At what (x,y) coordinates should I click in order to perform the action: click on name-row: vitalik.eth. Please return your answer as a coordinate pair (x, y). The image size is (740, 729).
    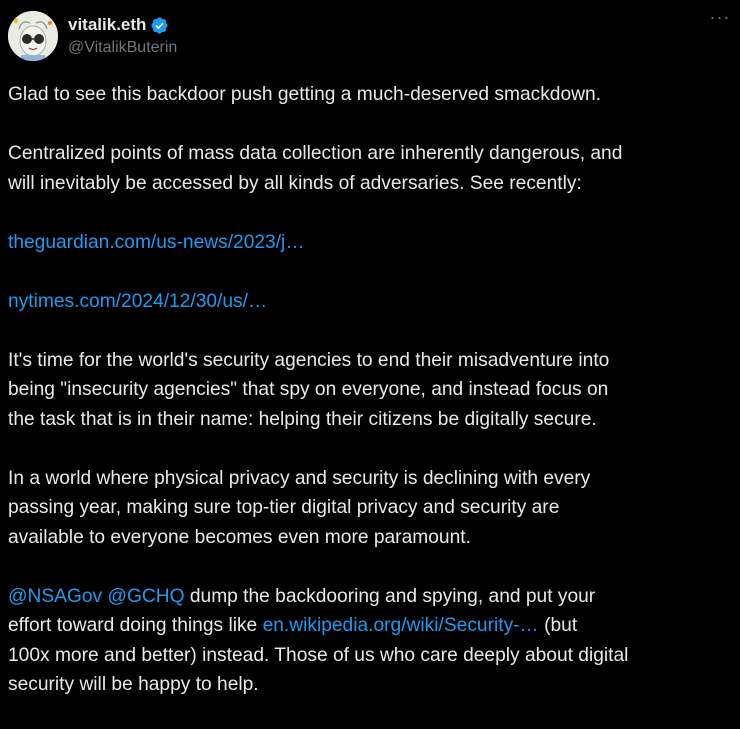
    Looking at the image, I should click on (122, 25).